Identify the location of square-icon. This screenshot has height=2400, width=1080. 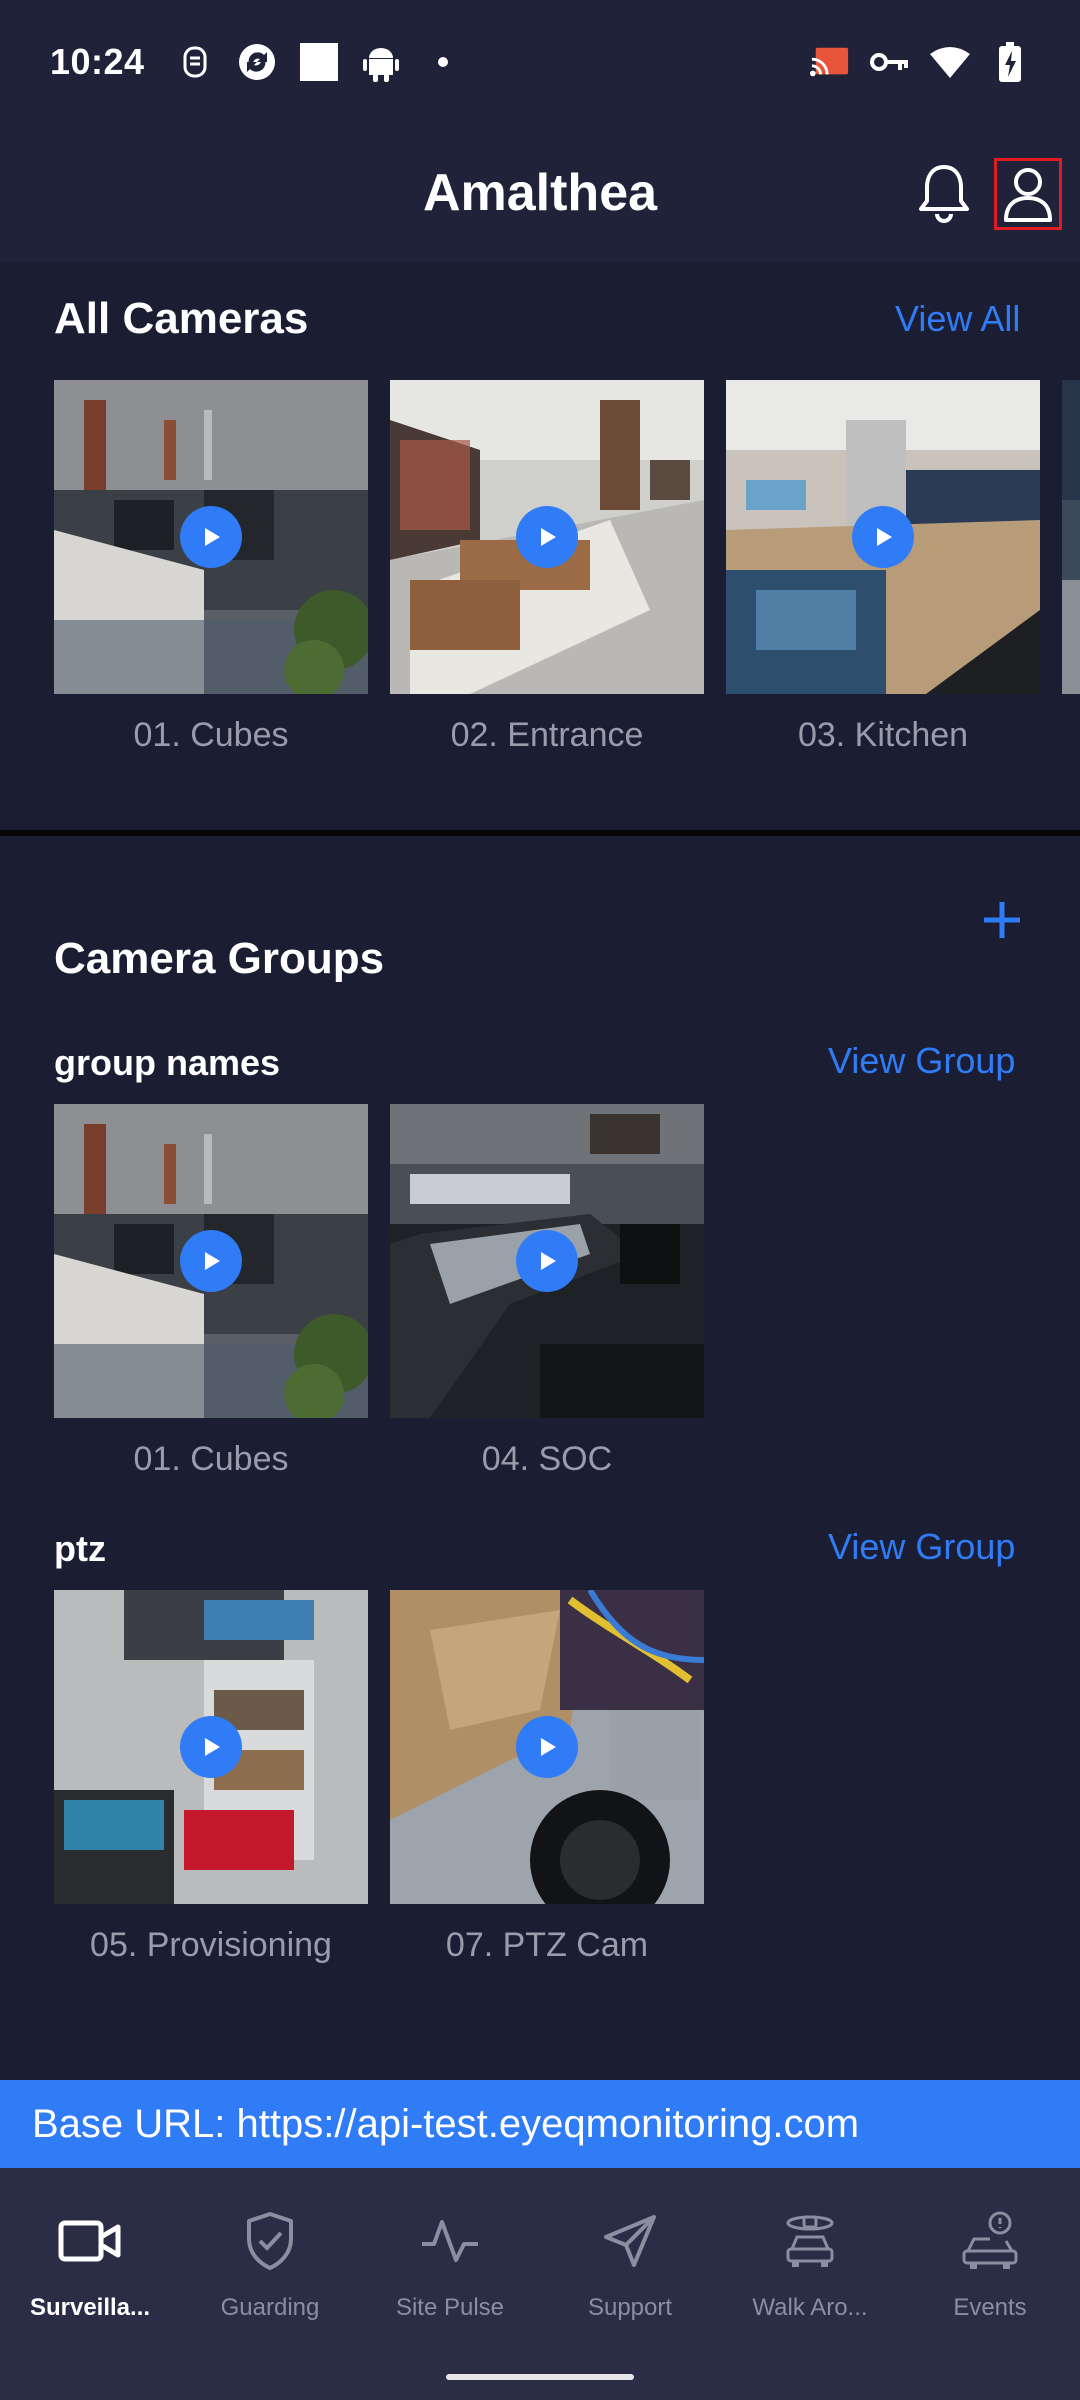
(319, 62).